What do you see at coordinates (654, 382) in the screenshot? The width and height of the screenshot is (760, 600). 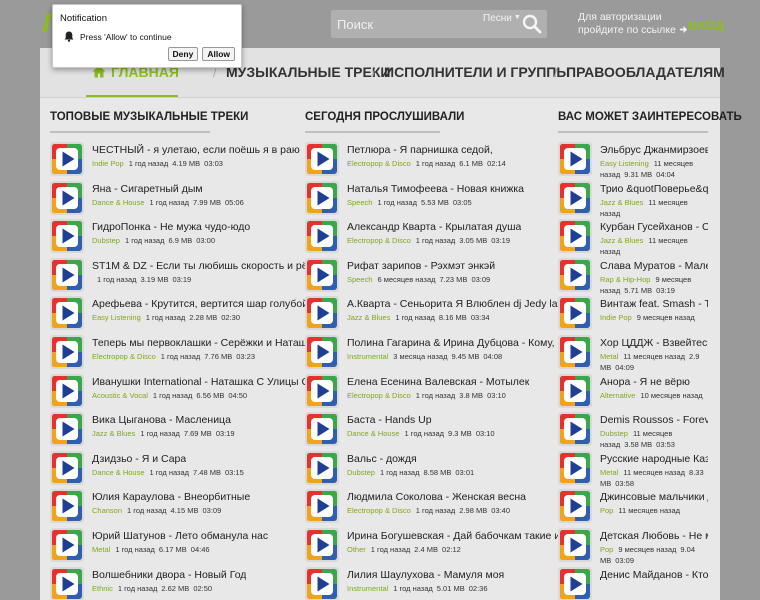 I see `track-name: Анора - Я не вёрю` at bounding box center [654, 382].